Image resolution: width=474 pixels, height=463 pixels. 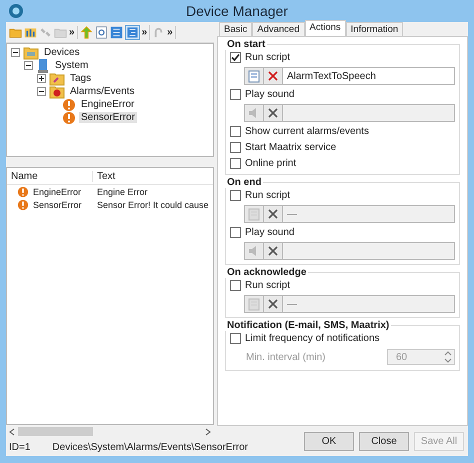 I want to click on tree-item: EngineError, so click(x=107, y=104).